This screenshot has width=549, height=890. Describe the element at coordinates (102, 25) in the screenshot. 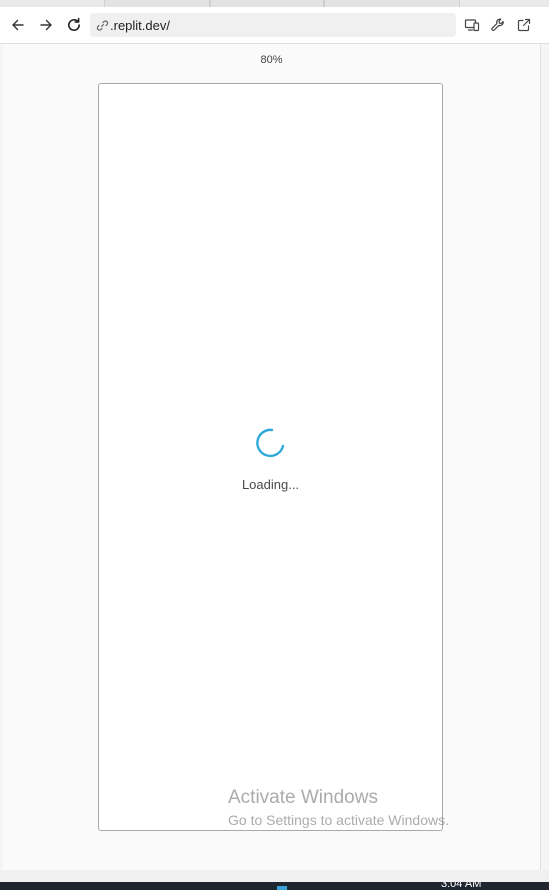

I see `link-icon` at that location.